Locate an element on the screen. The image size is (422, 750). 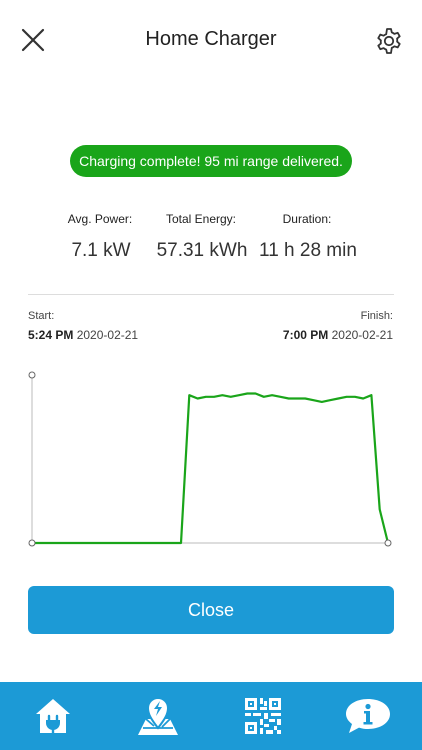
chart-axis-end-top is located at coordinates (32, 375).